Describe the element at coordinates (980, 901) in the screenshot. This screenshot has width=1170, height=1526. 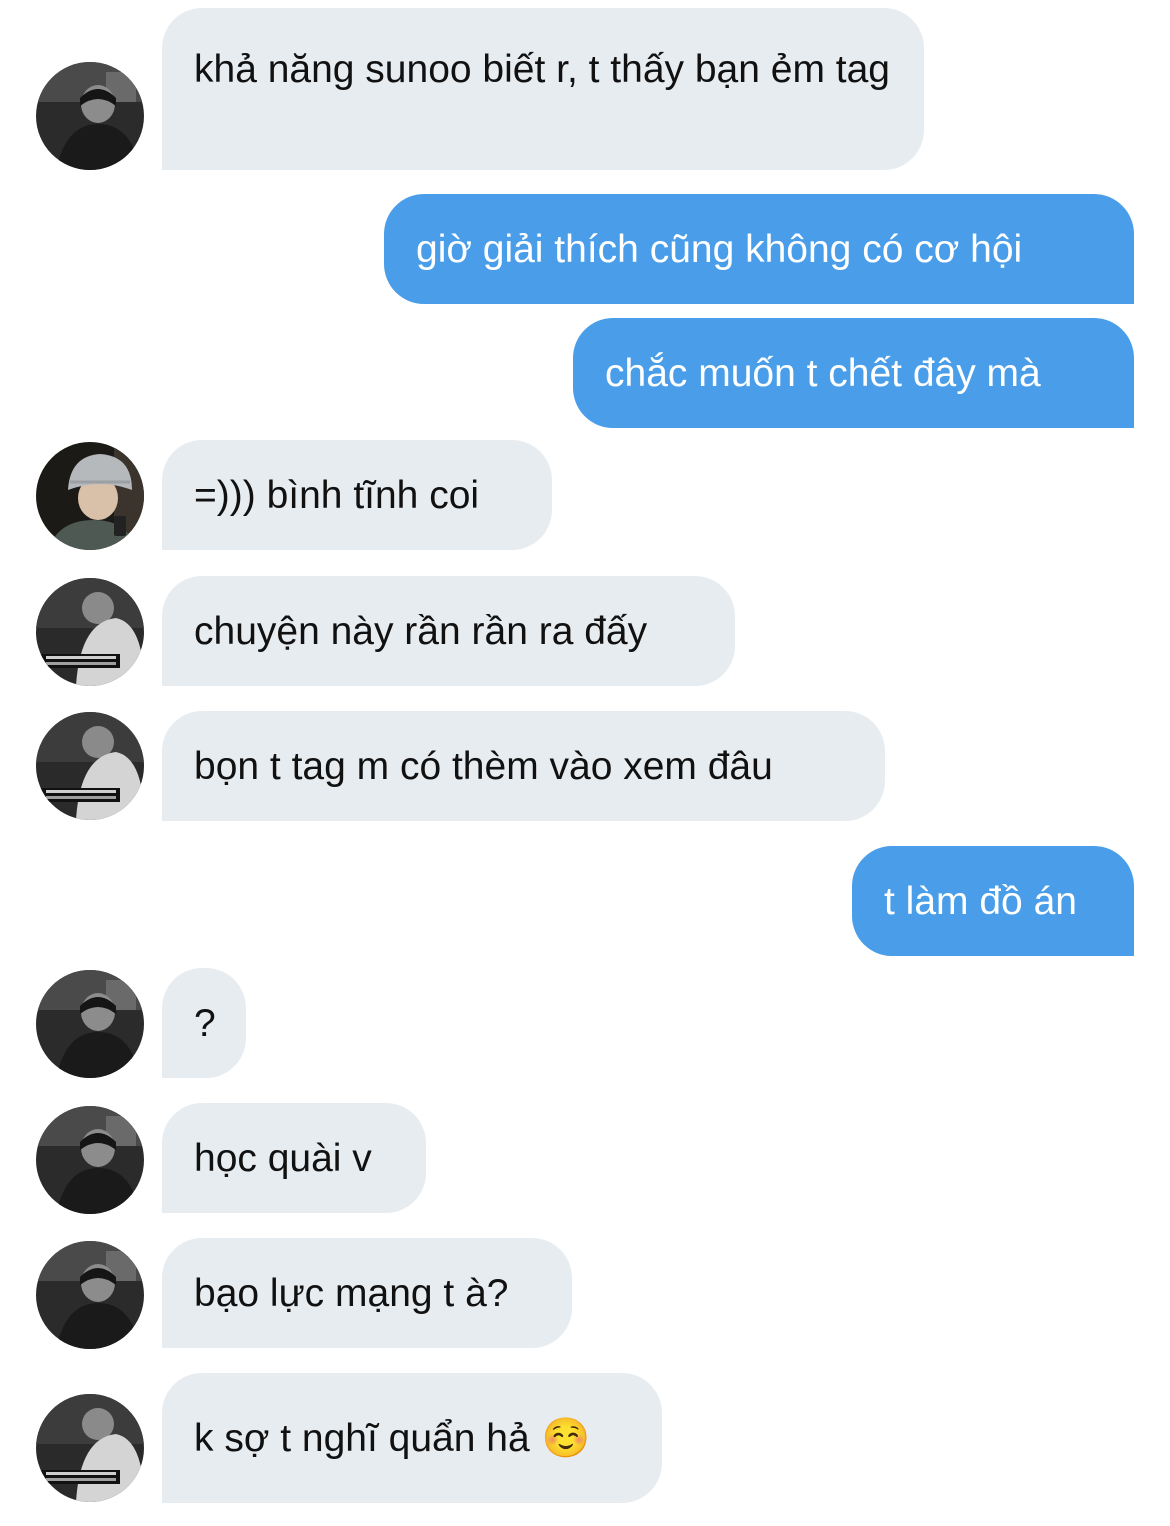
I see `message-text: t làm đồ án` at that location.